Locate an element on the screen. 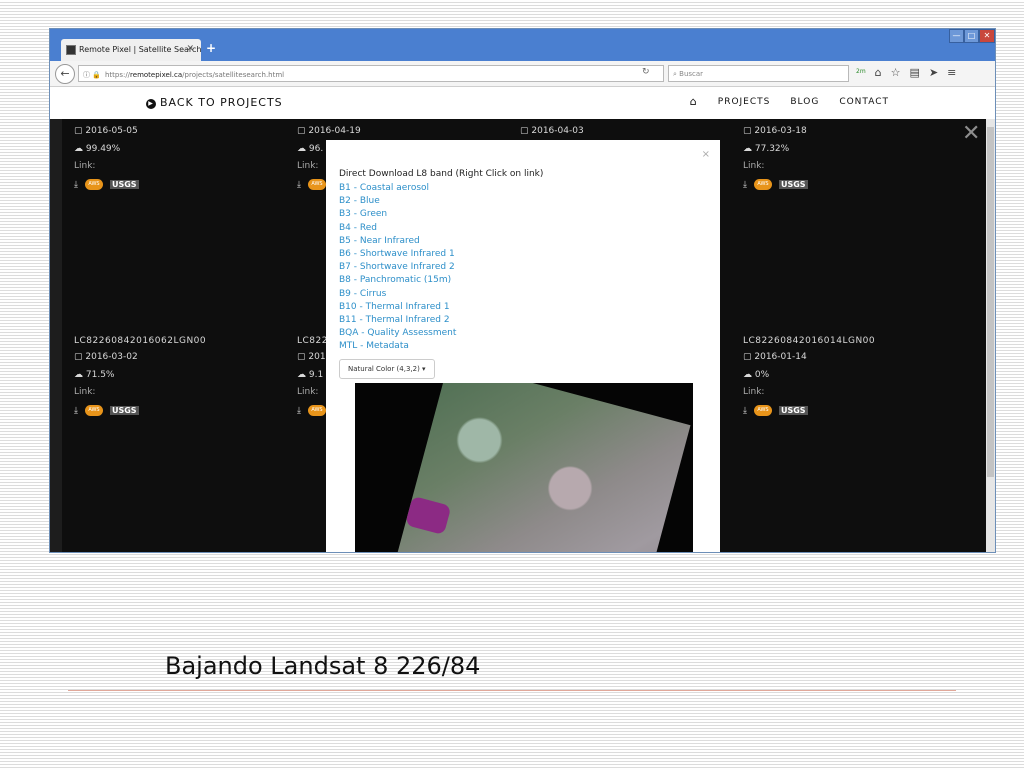 The image size is (1024, 768). modal-close-icon: × is located at coordinates (706, 154).